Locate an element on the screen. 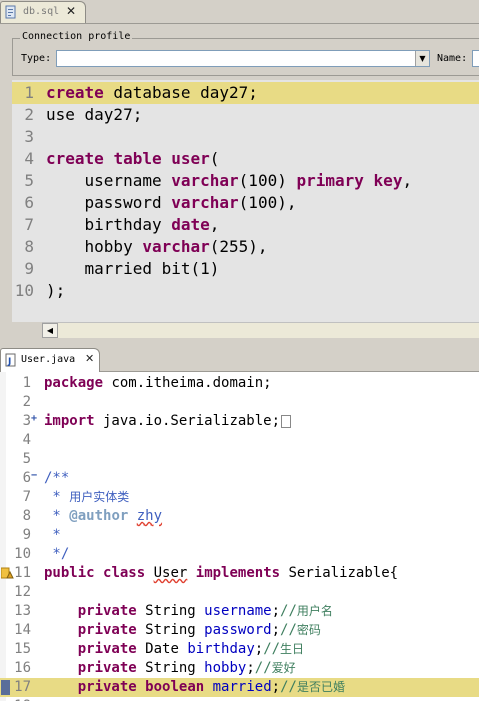  code-token: married bit(1) is located at coordinates (133, 268).